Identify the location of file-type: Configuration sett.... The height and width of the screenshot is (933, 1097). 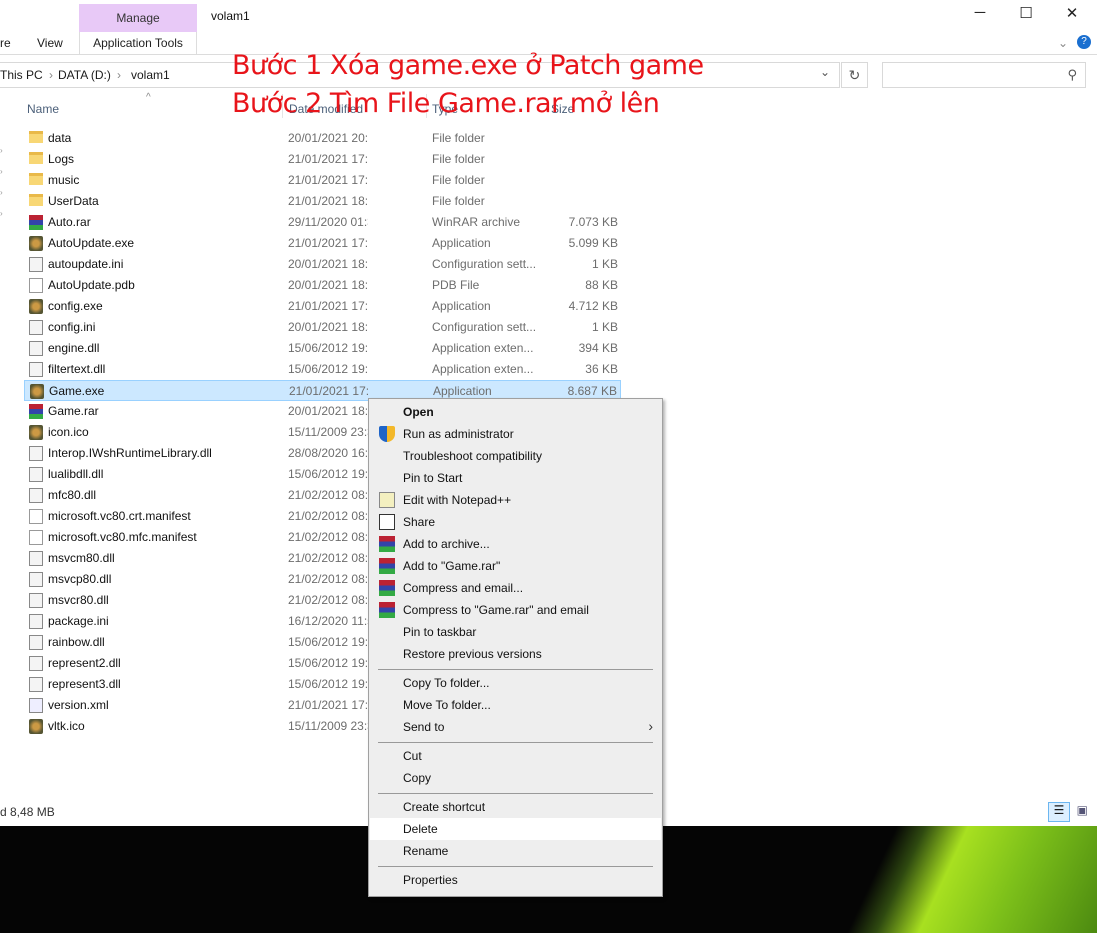
(484, 264).